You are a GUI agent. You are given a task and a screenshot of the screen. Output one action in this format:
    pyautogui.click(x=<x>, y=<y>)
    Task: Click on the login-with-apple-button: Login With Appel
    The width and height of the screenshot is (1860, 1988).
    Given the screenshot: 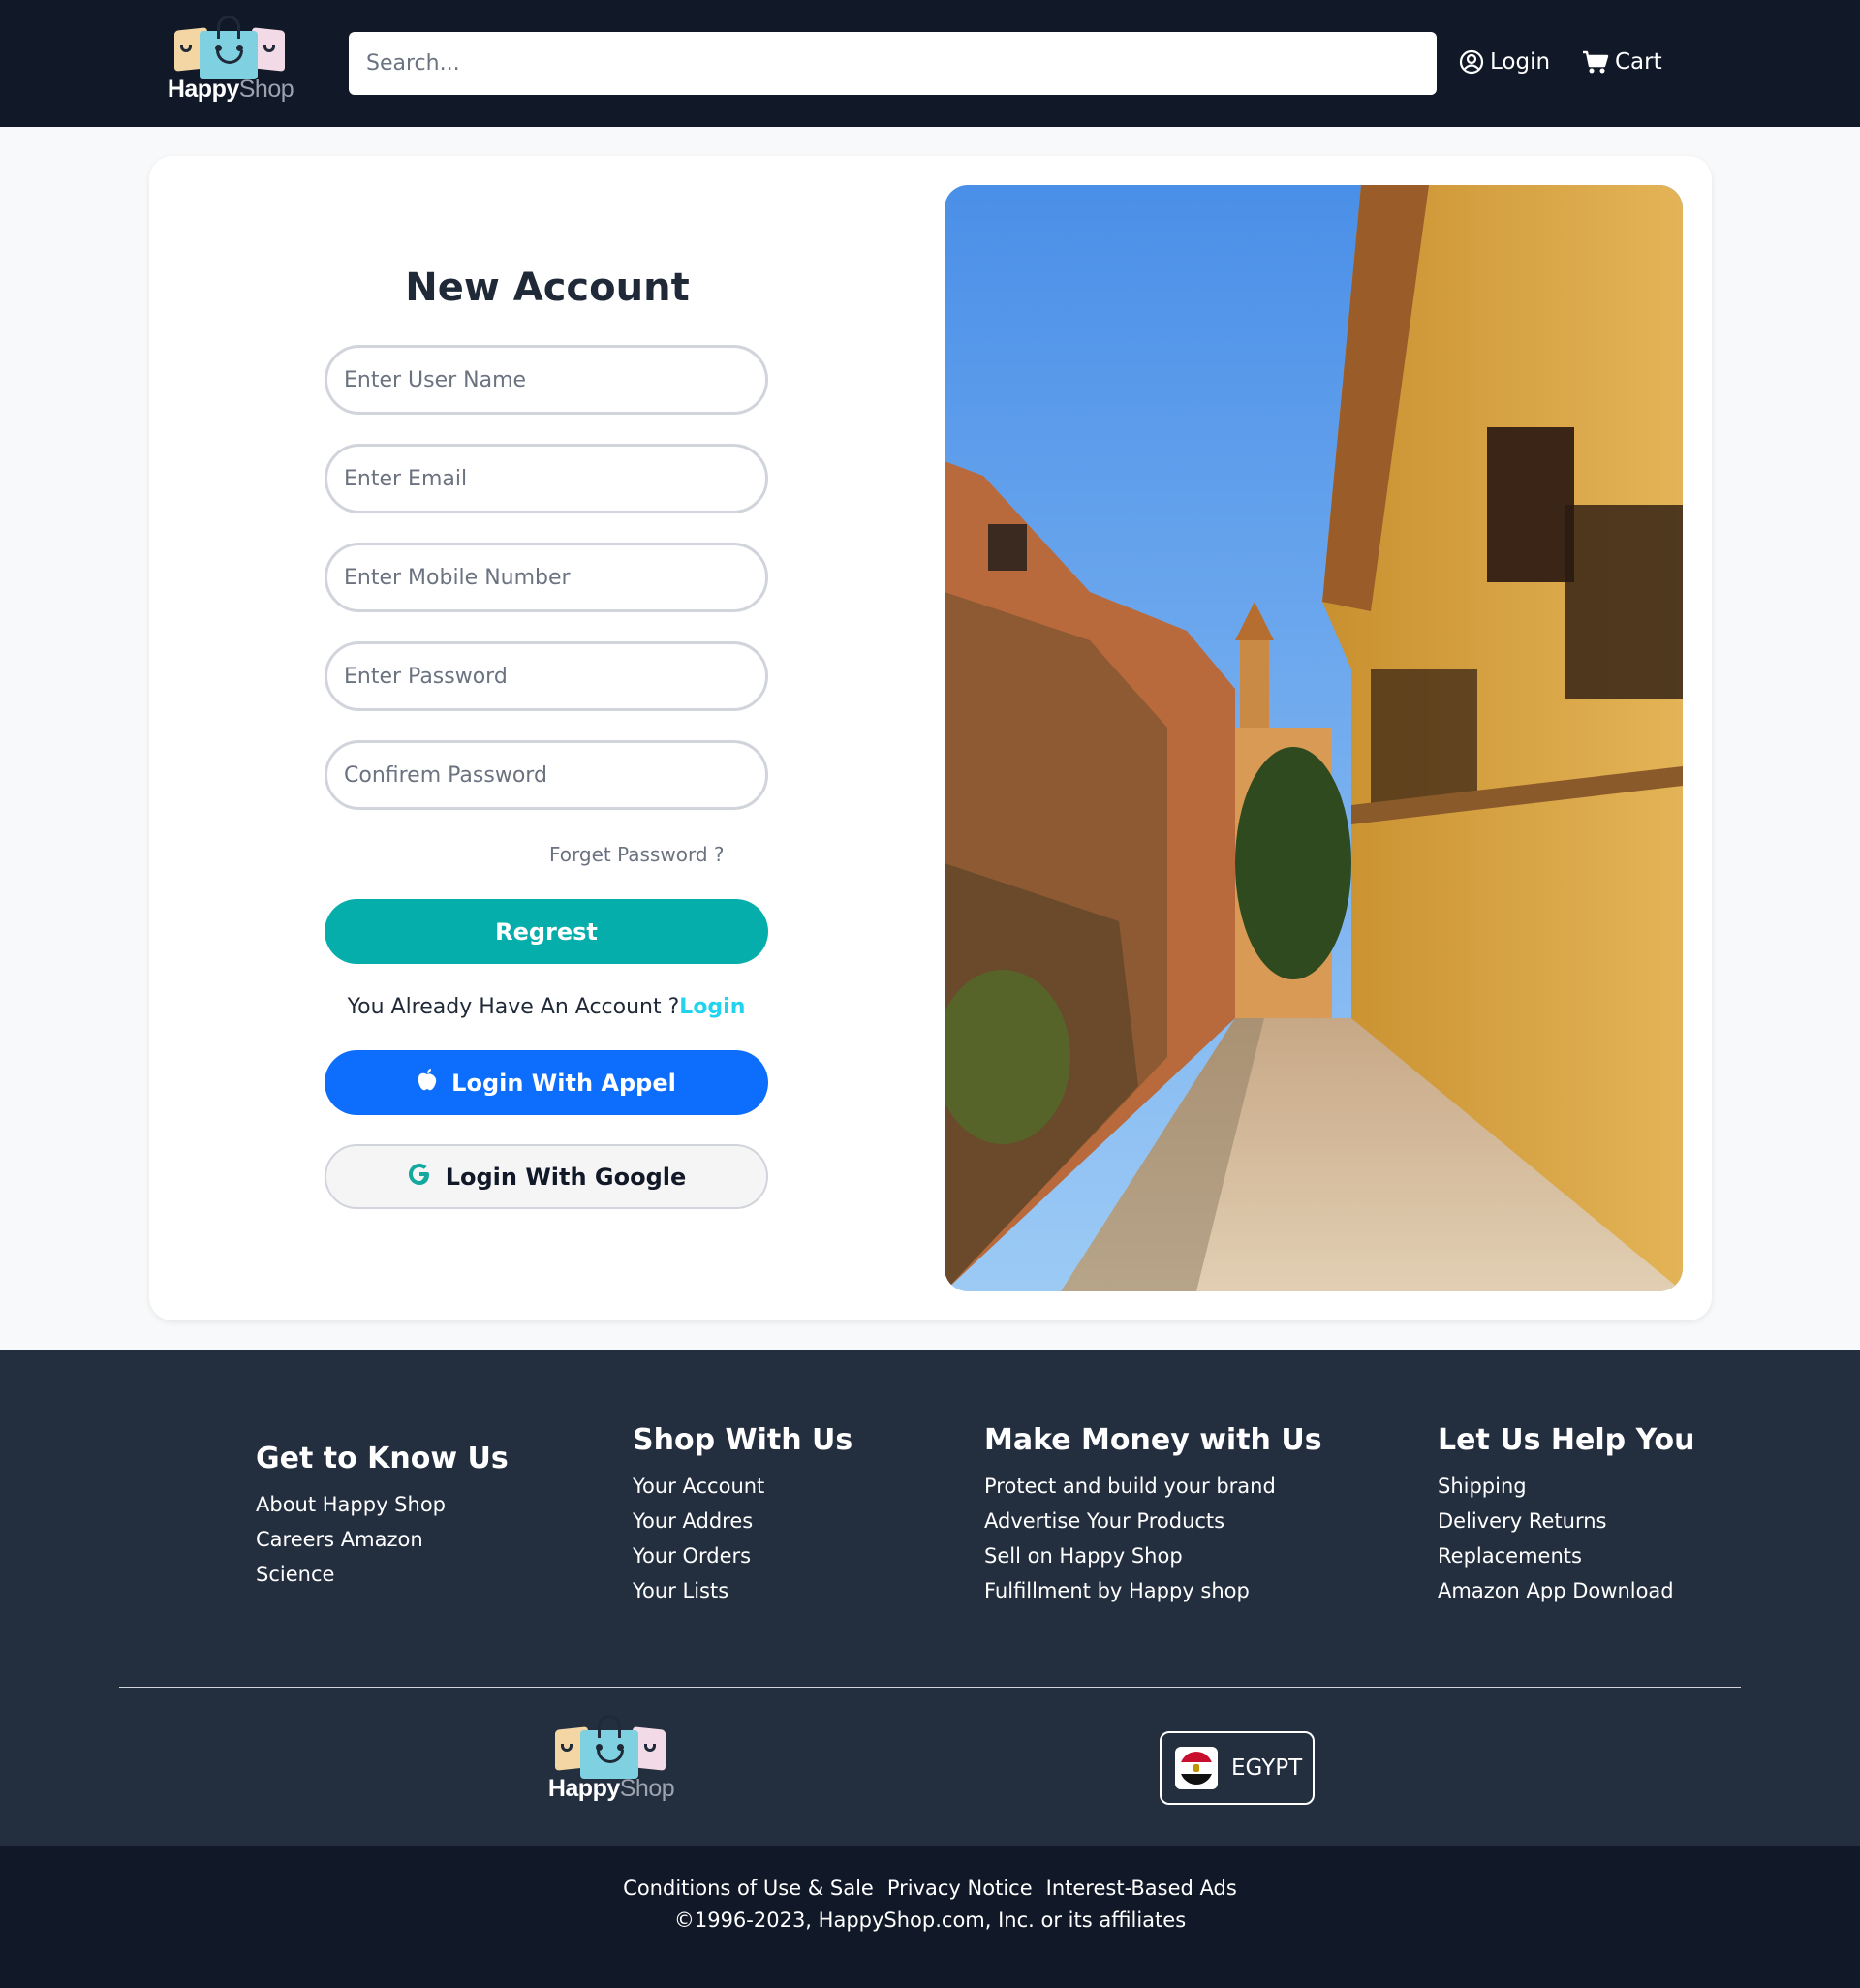 What is the action you would take?
    pyautogui.click(x=546, y=1082)
    